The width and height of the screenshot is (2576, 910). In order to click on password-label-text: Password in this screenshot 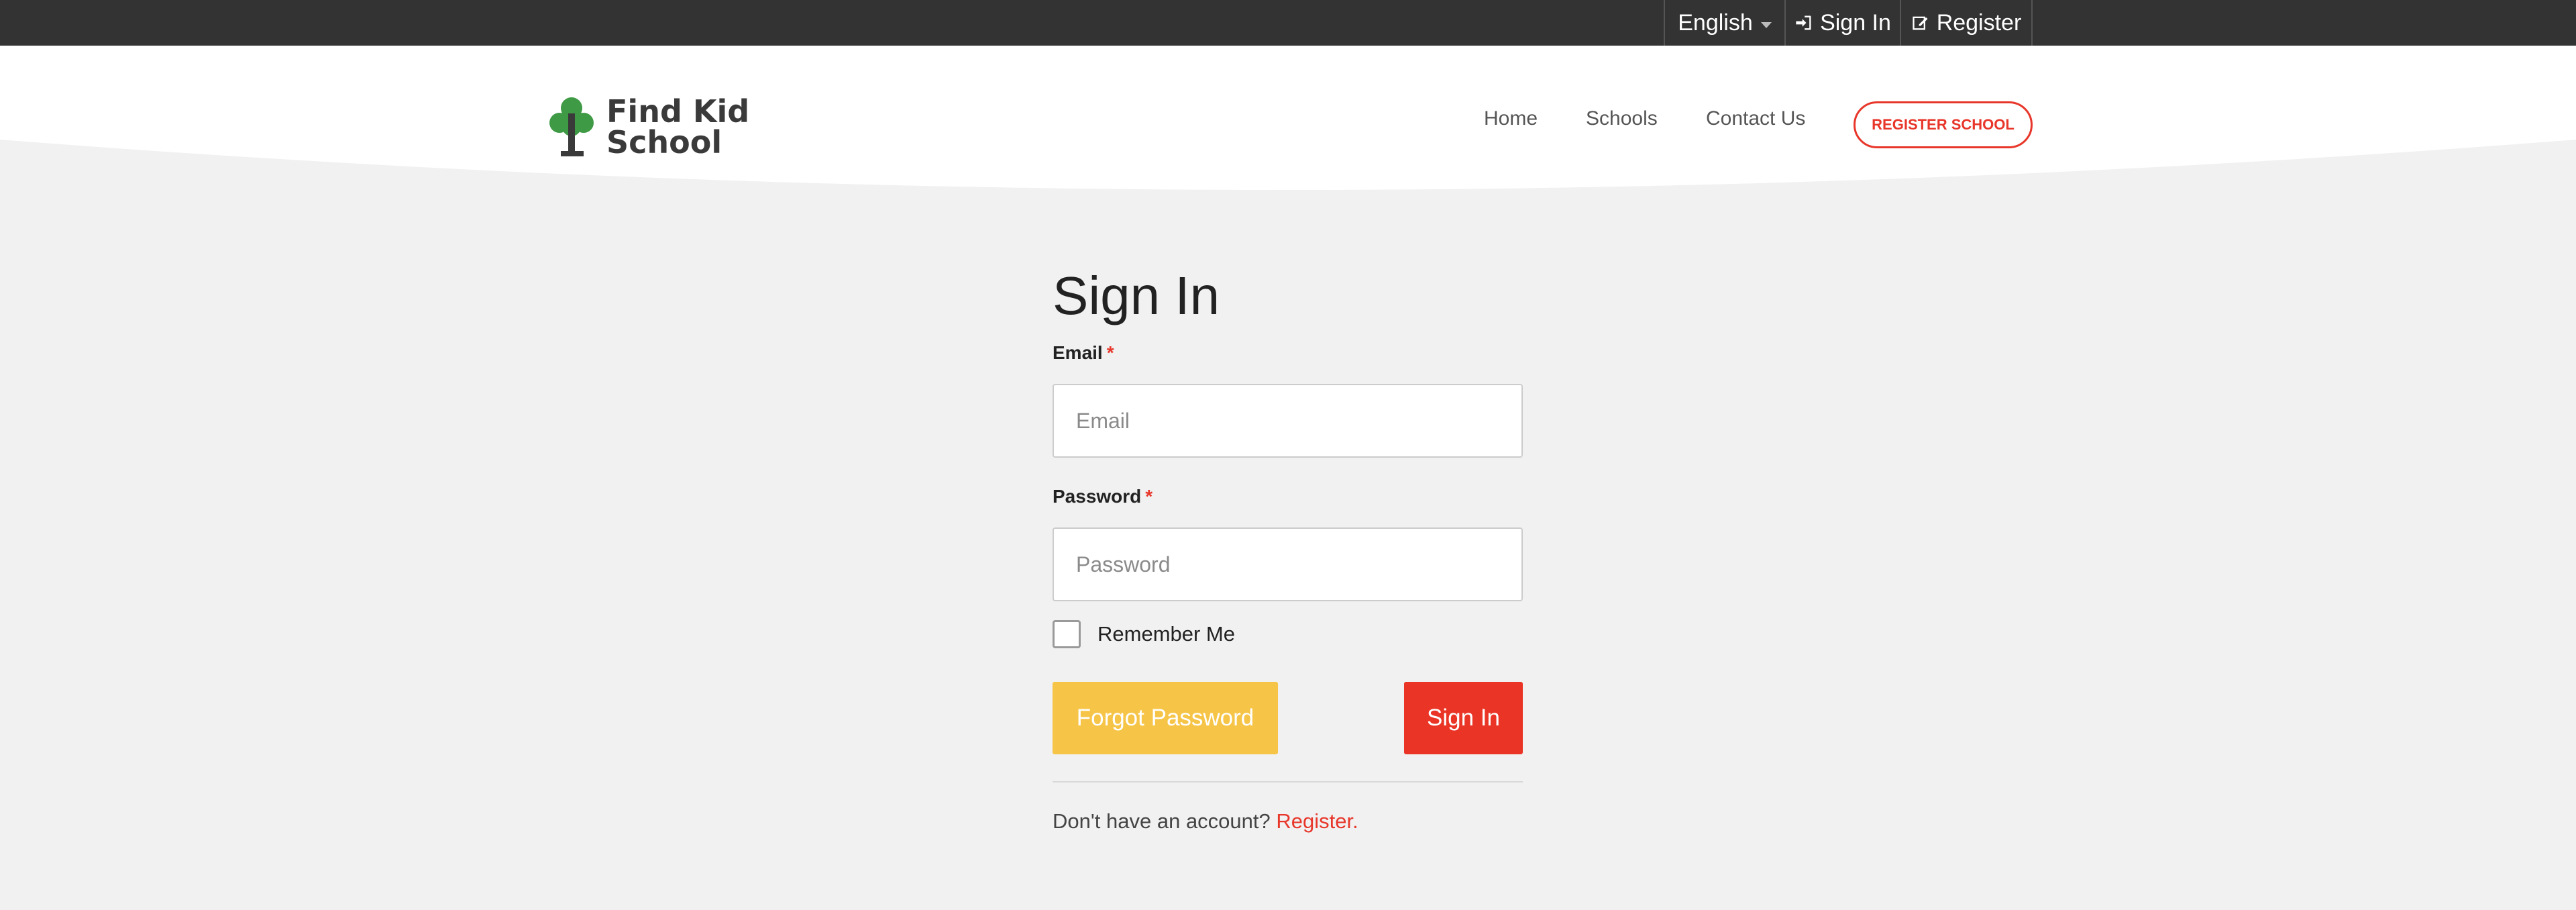, I will do `click(1097, 496)`.